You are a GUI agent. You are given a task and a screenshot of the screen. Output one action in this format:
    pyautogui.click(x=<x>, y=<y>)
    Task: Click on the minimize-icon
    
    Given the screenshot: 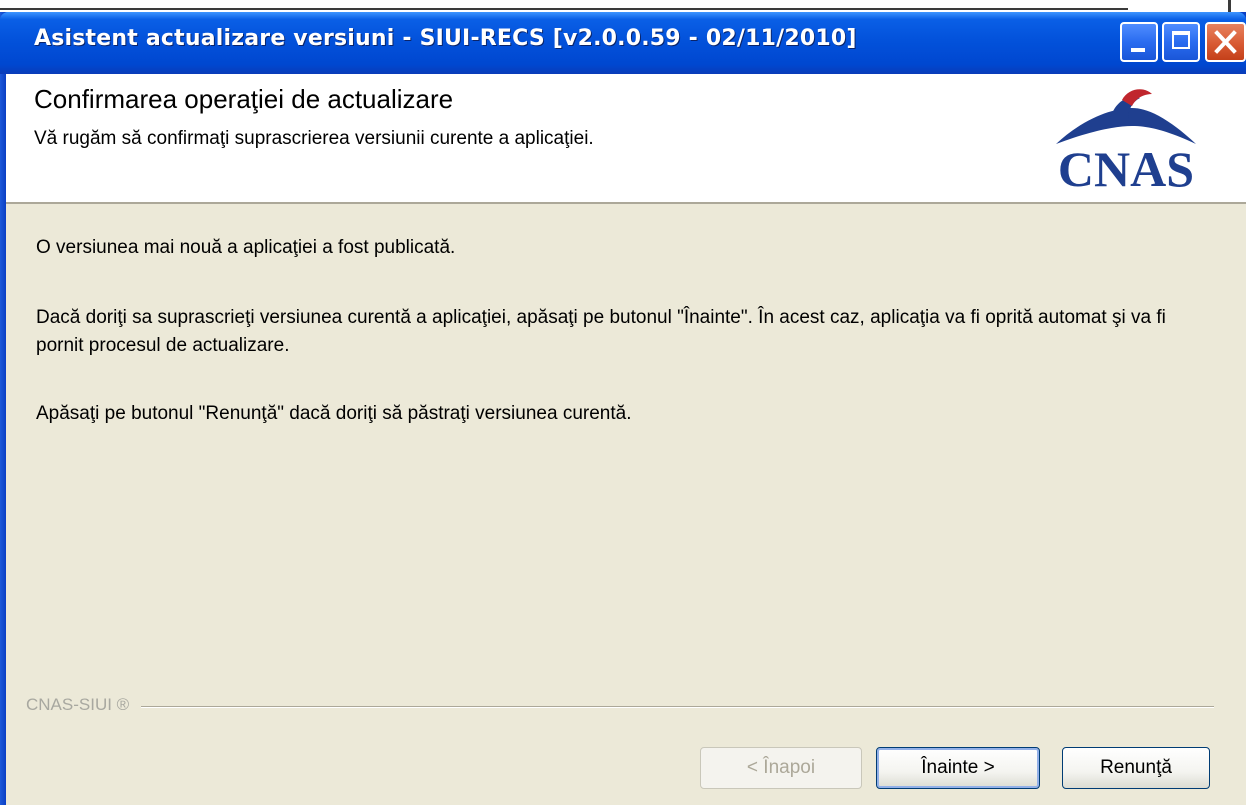 What is the action you would take?
    pyautogui.click(x=1138, y=50)
    